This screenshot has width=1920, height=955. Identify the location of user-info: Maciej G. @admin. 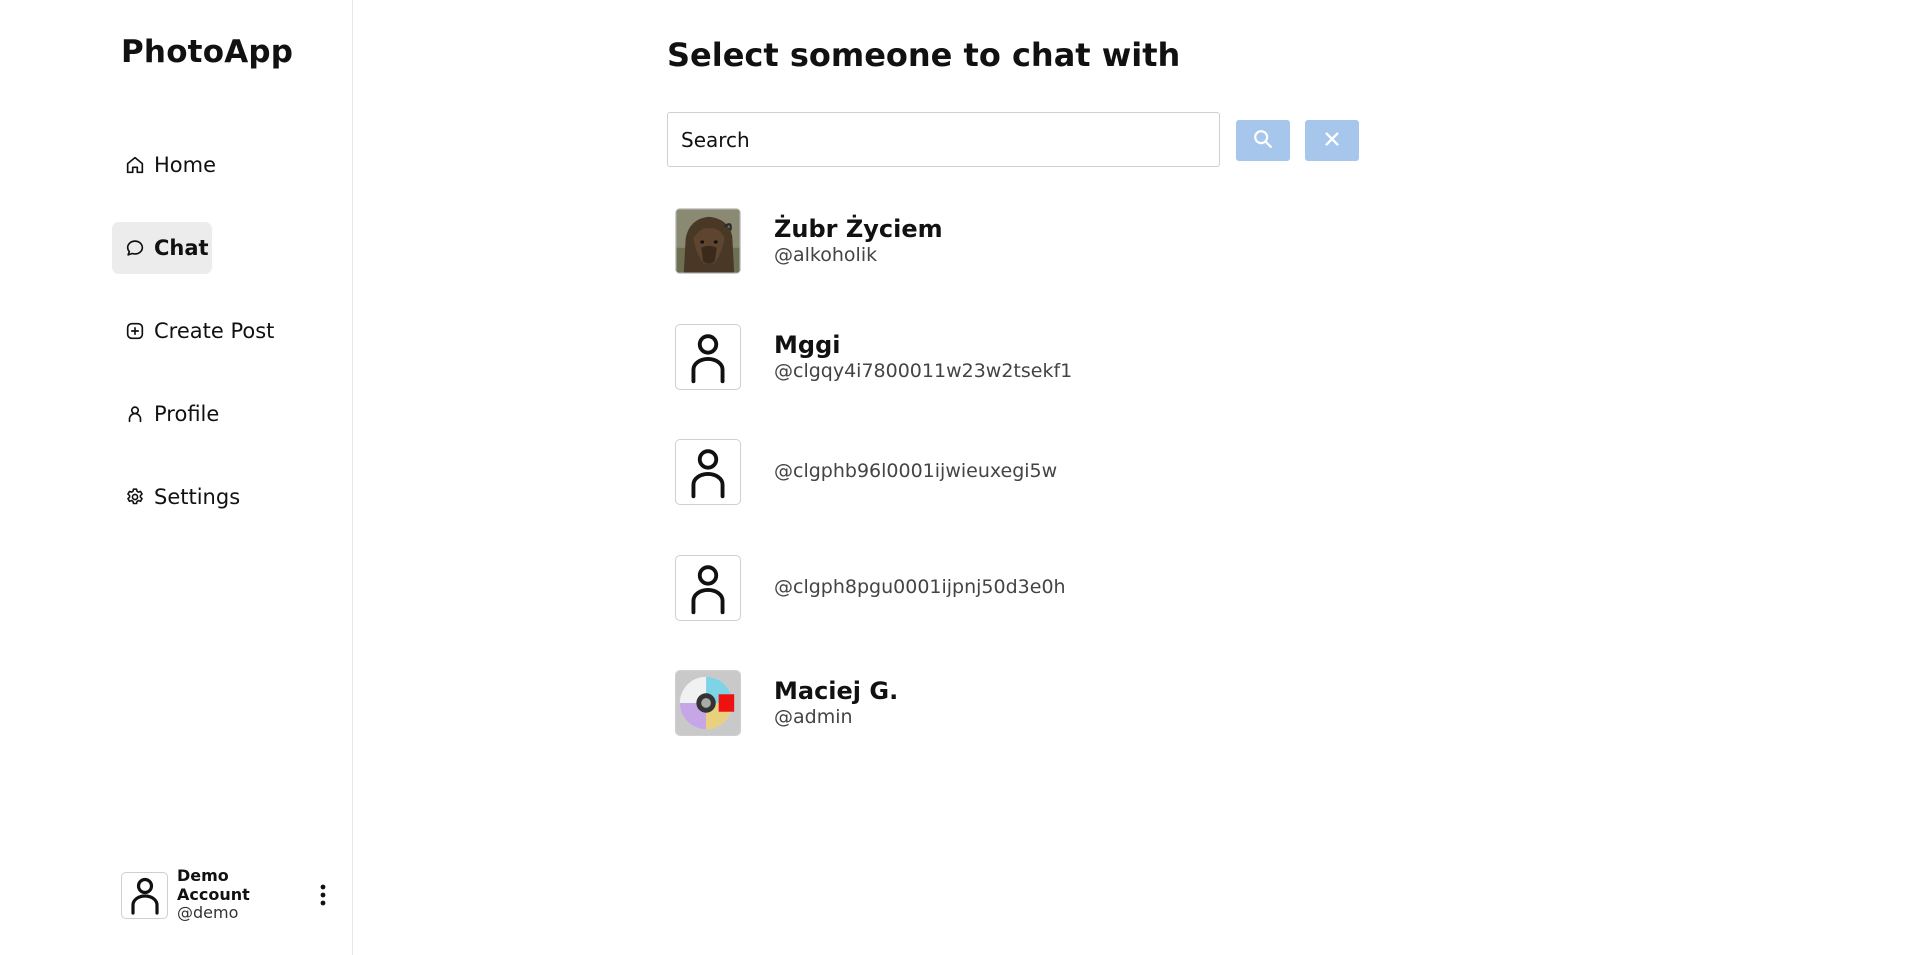
(836, 703).